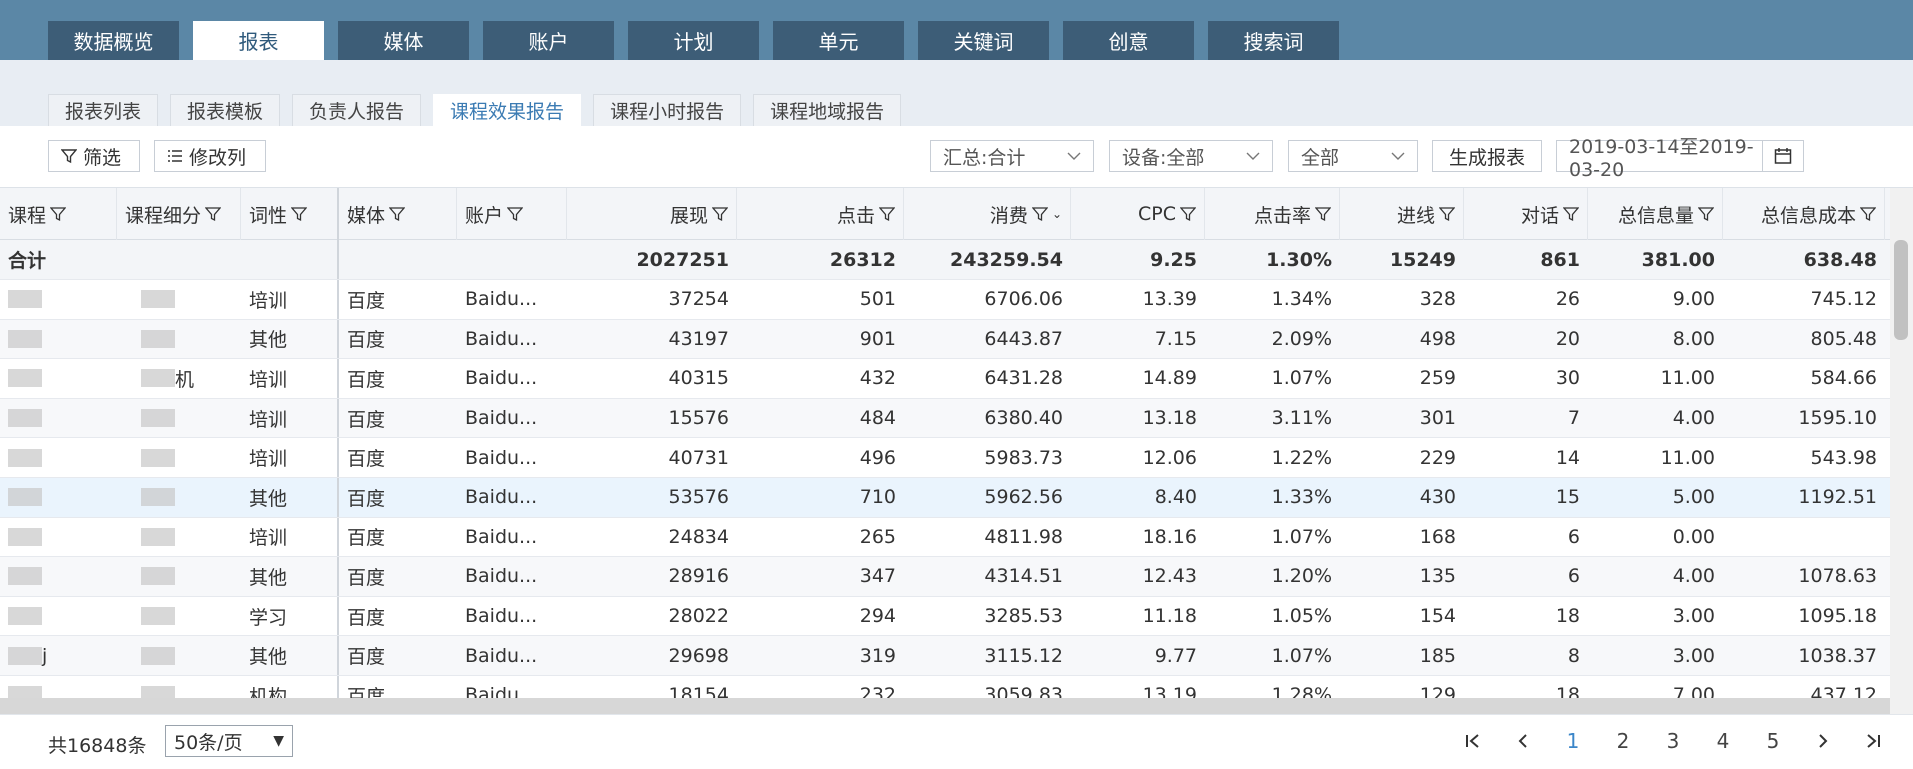  Describe the element at coordinates (1282, 215) in the screenshot. I see `column-header-label: 点击率` at that location.